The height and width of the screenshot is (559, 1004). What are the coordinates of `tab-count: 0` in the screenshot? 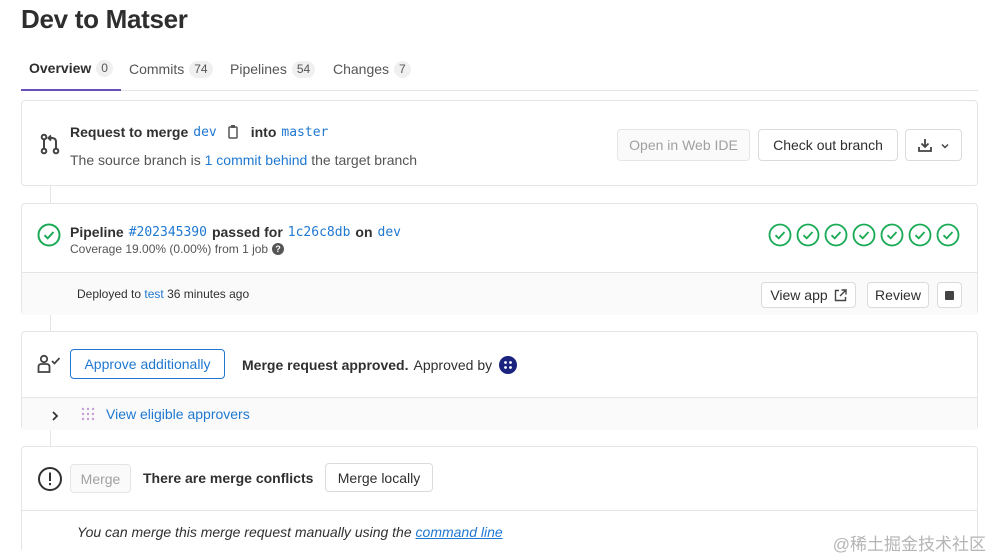 It's located at (104, 68).